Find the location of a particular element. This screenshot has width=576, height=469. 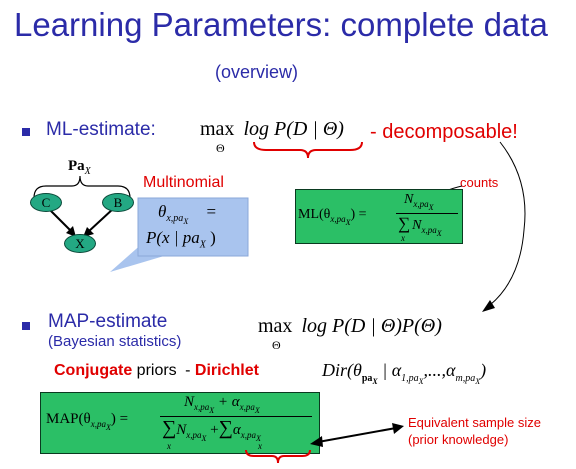

equiv-double-arrow is located at coordinates (357, 435).